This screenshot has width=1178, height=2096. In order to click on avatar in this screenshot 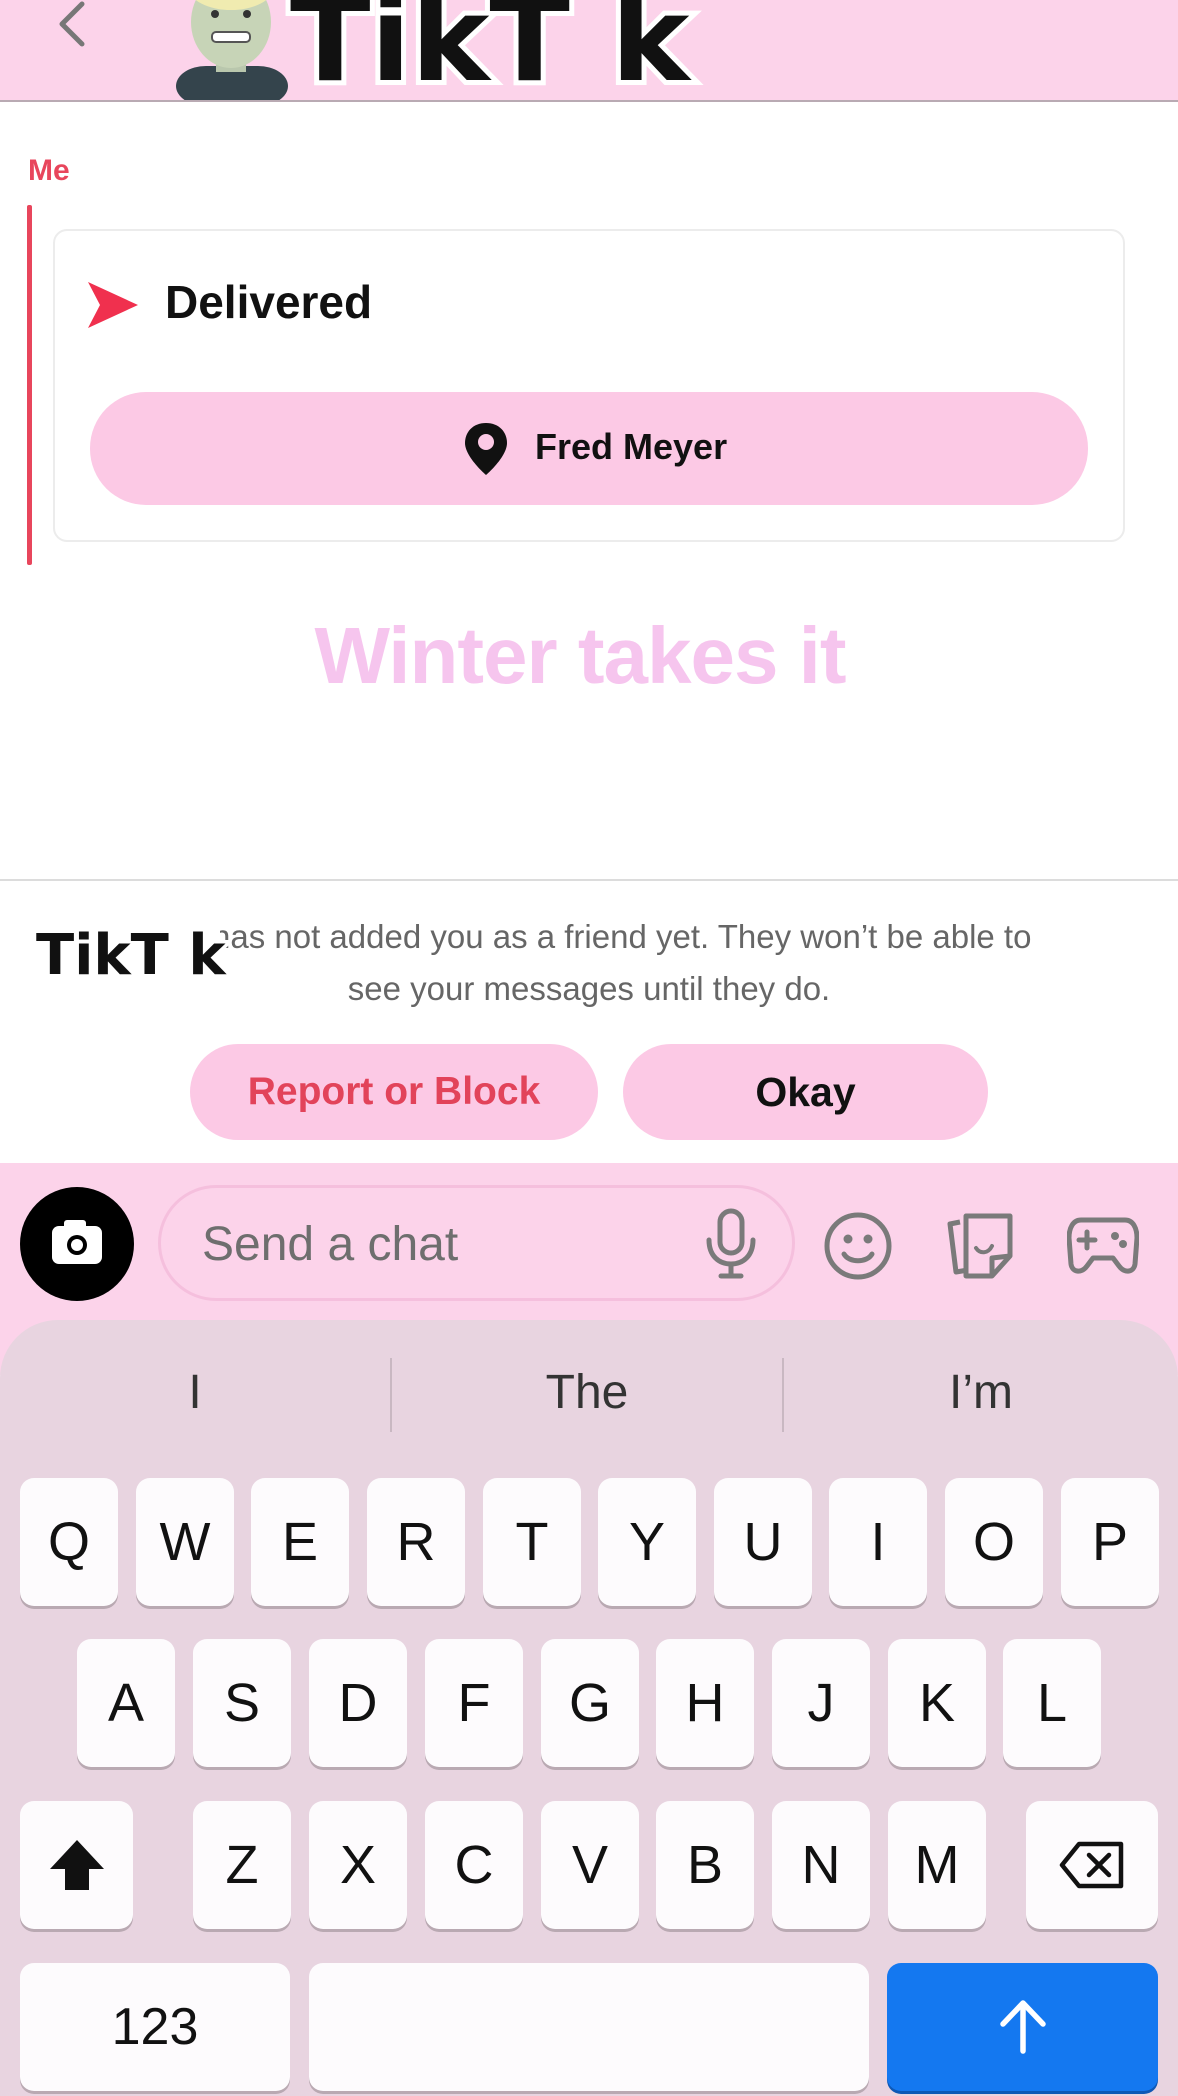, I will do `click(231, 51)`.